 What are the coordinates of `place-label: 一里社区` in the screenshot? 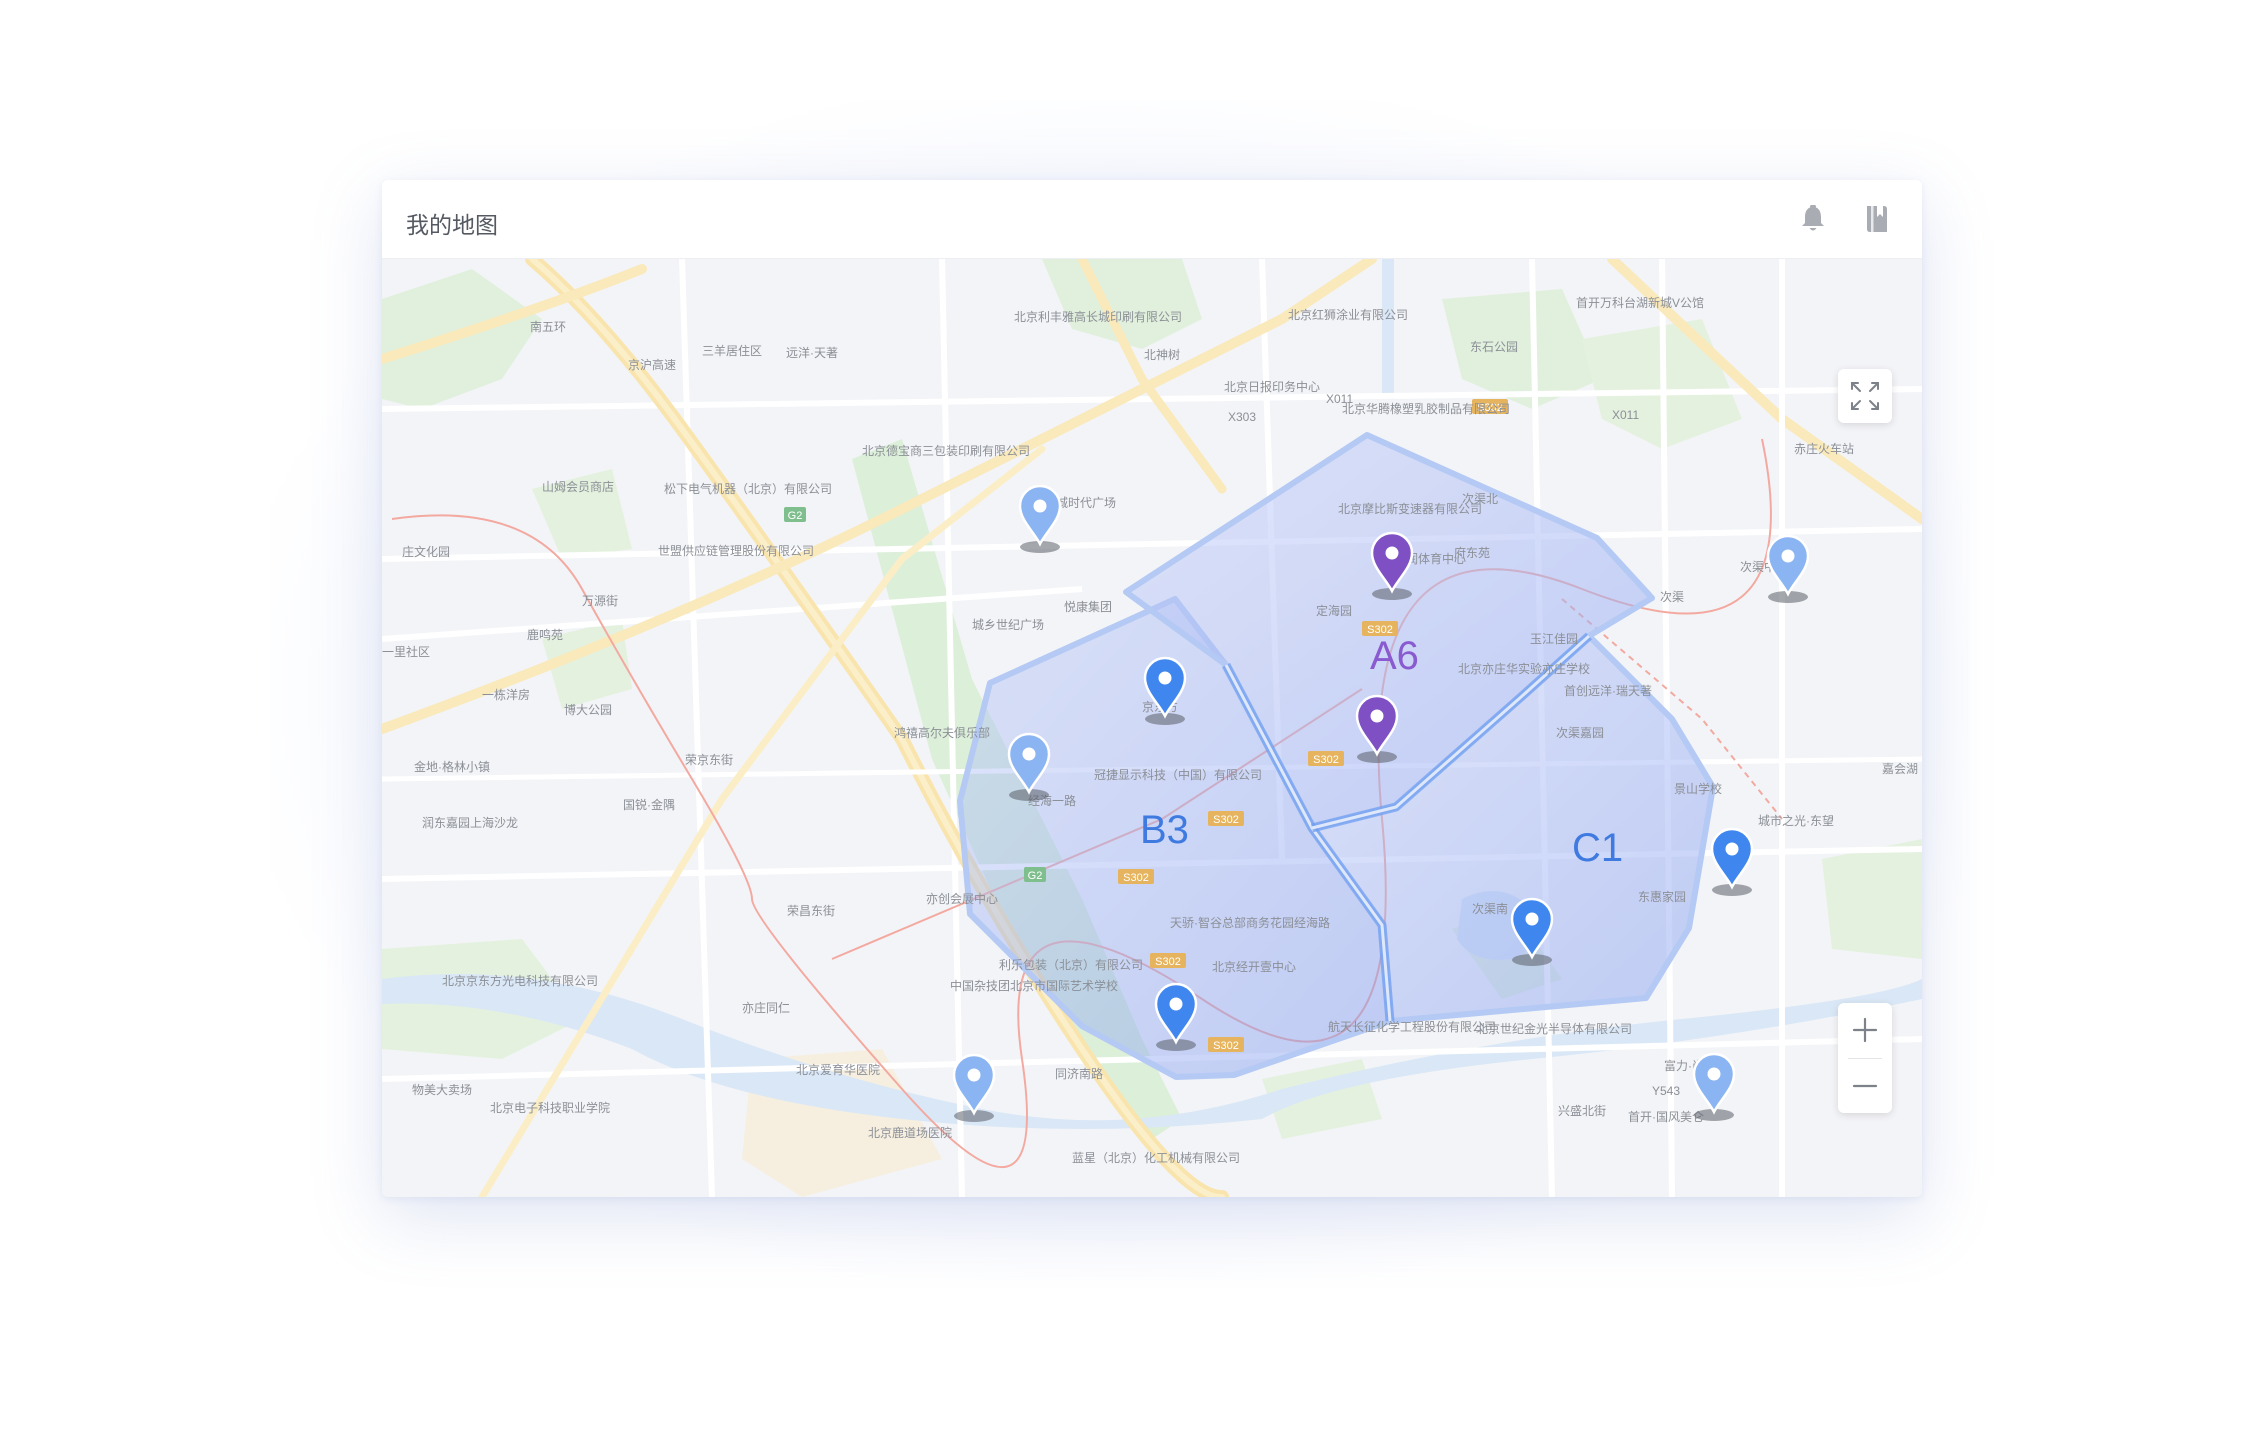 It's located at (406, 651).